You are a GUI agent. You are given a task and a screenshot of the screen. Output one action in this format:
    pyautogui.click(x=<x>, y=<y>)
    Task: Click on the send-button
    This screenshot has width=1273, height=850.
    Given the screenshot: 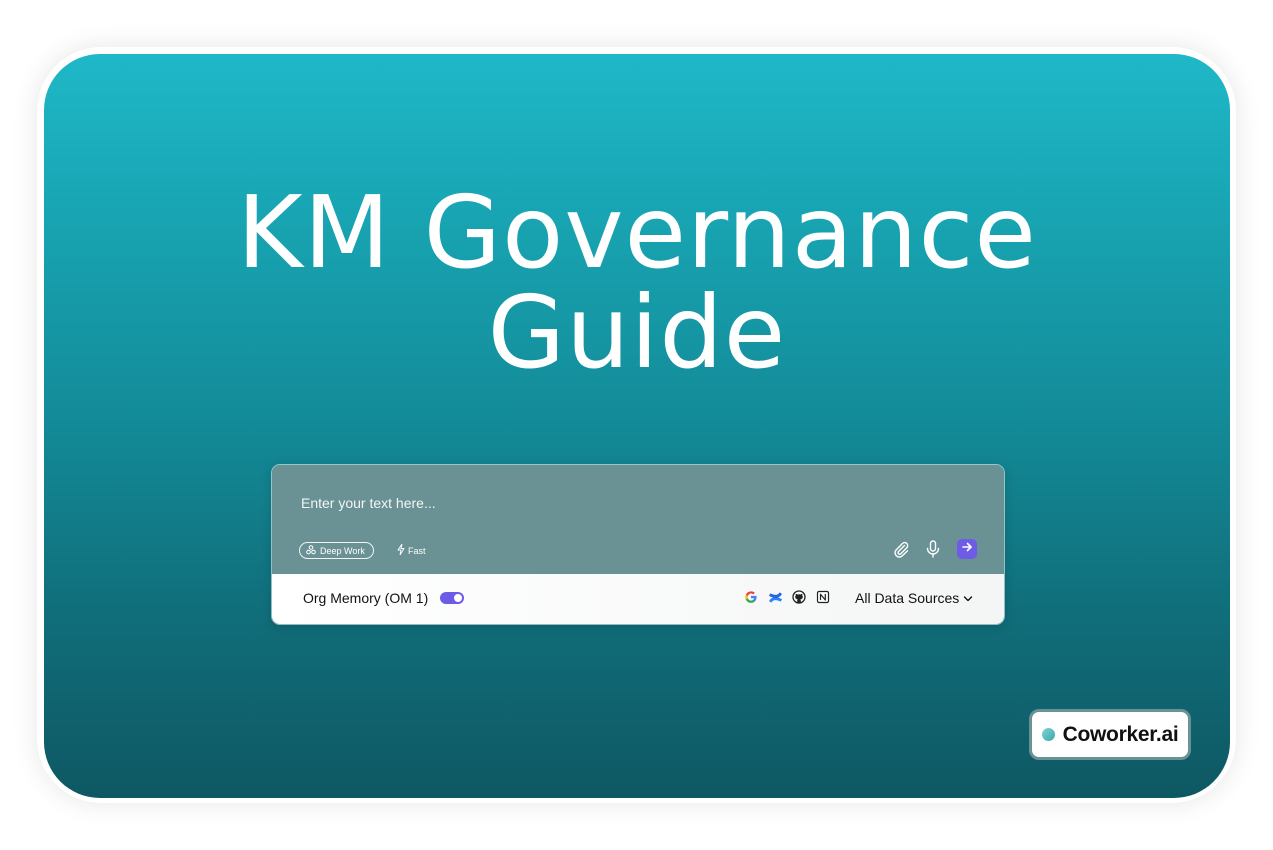 What is the action you would take?
    pyautogui.click(x=967, y=549)
    